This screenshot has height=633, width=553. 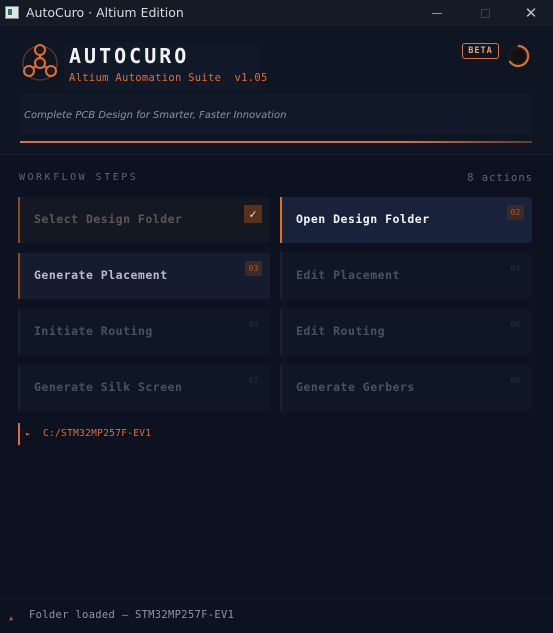 I want to click on close-button: ✕, so click(x=530, y=13).